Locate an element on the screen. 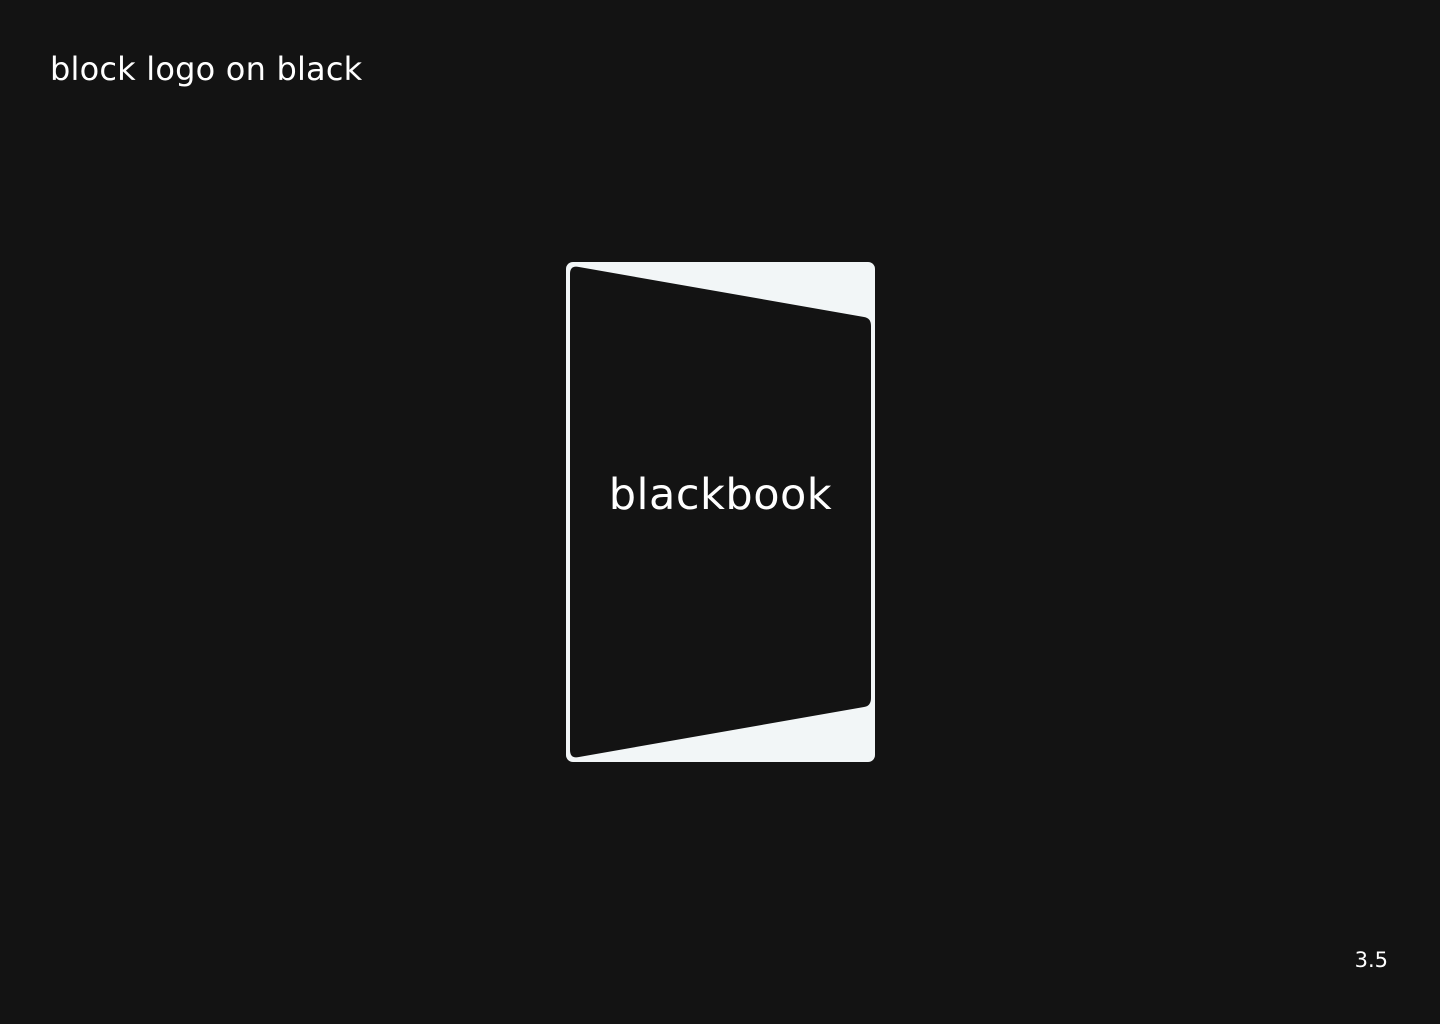 This screenshot has width=1440, height=1024. page-title: block logo on black is located at coordinates (206, 69).